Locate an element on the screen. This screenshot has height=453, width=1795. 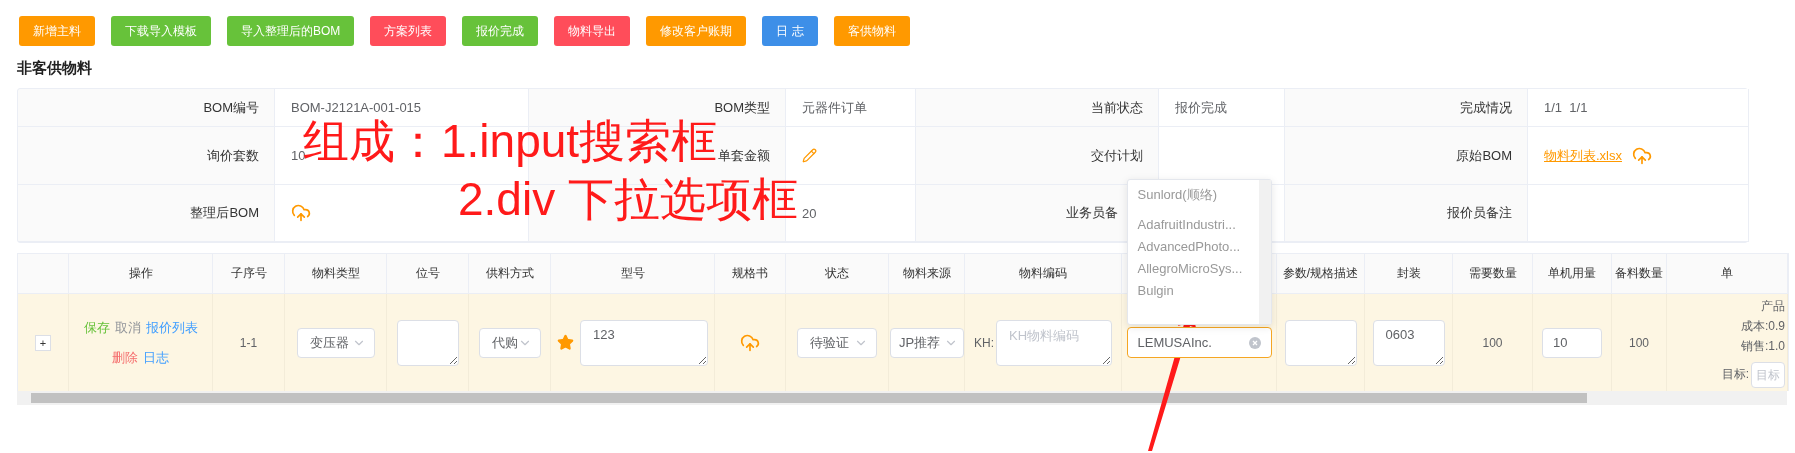
combobox-value: LEMUSAInc. is located at coordinates (1175, 342).